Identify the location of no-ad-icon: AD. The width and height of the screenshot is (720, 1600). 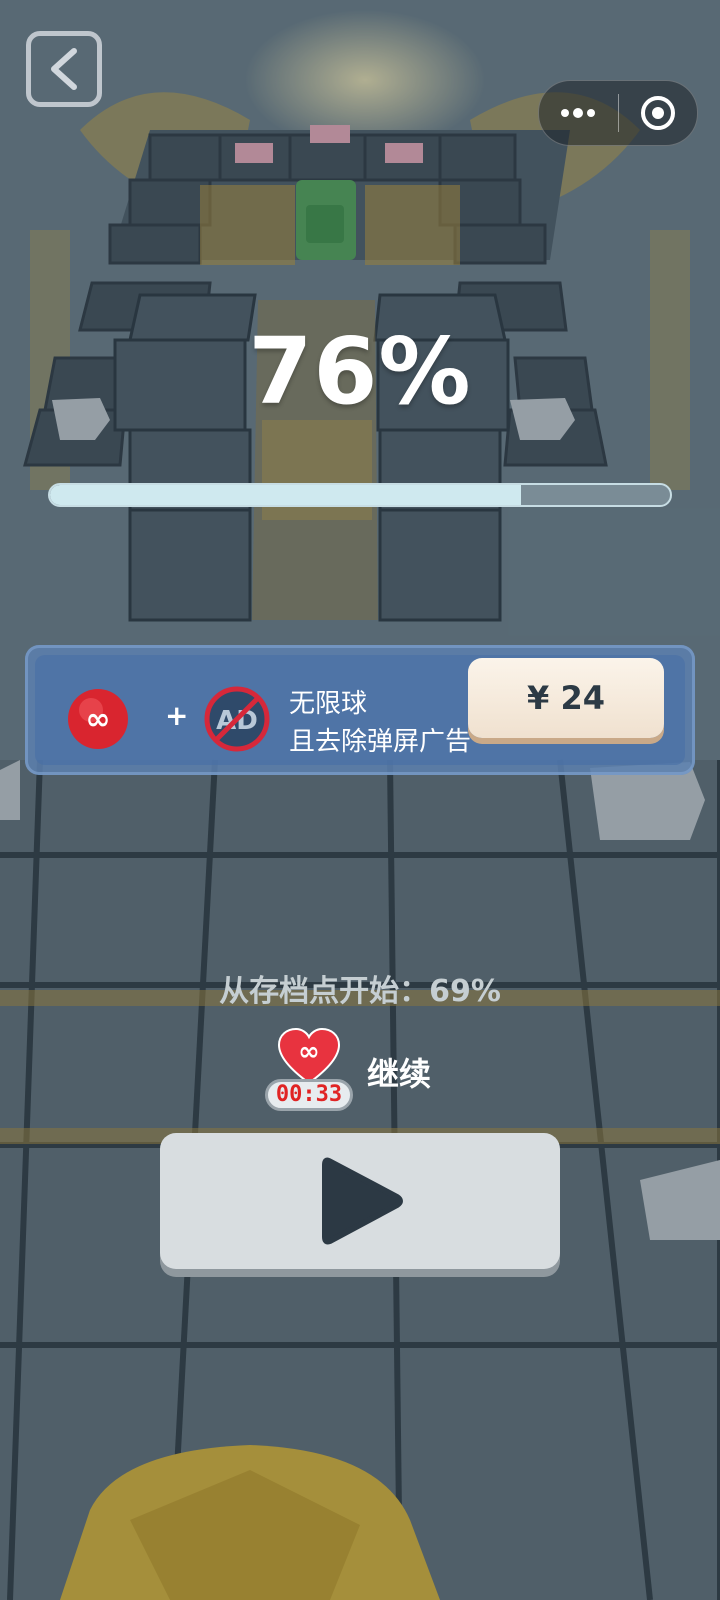
(237, 719).